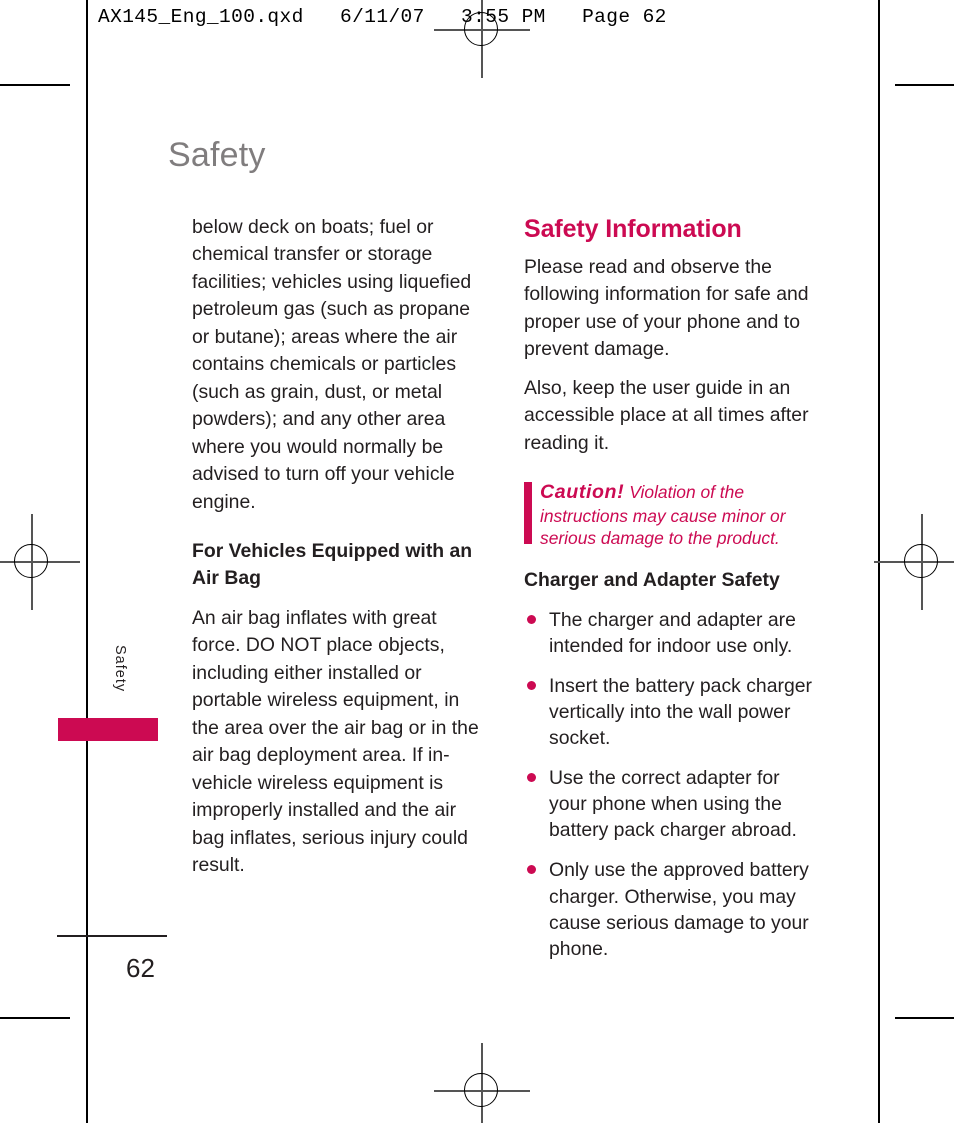 This screenshot has height=1123, width=954. Describe the element at coordinates (879, 34) in the screenshot. I see `crop-mark-top-right-vertical` at that location.